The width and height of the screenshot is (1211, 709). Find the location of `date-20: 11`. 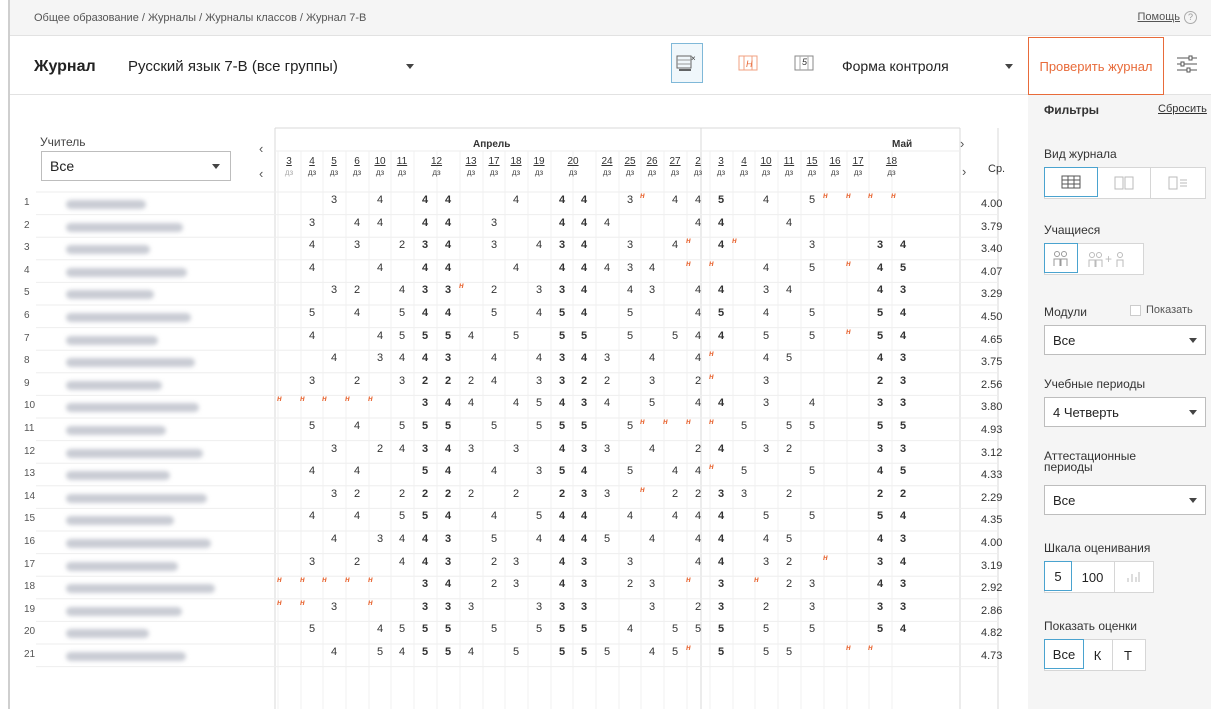

date-20: 11 is located at coordinates (789, 162).